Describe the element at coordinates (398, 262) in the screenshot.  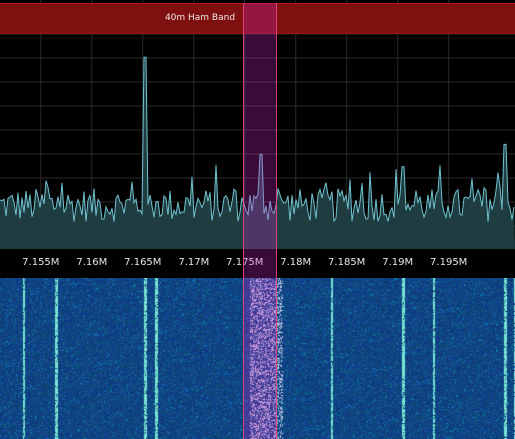
I see `axis-tick-label: 7.19M` at that location.